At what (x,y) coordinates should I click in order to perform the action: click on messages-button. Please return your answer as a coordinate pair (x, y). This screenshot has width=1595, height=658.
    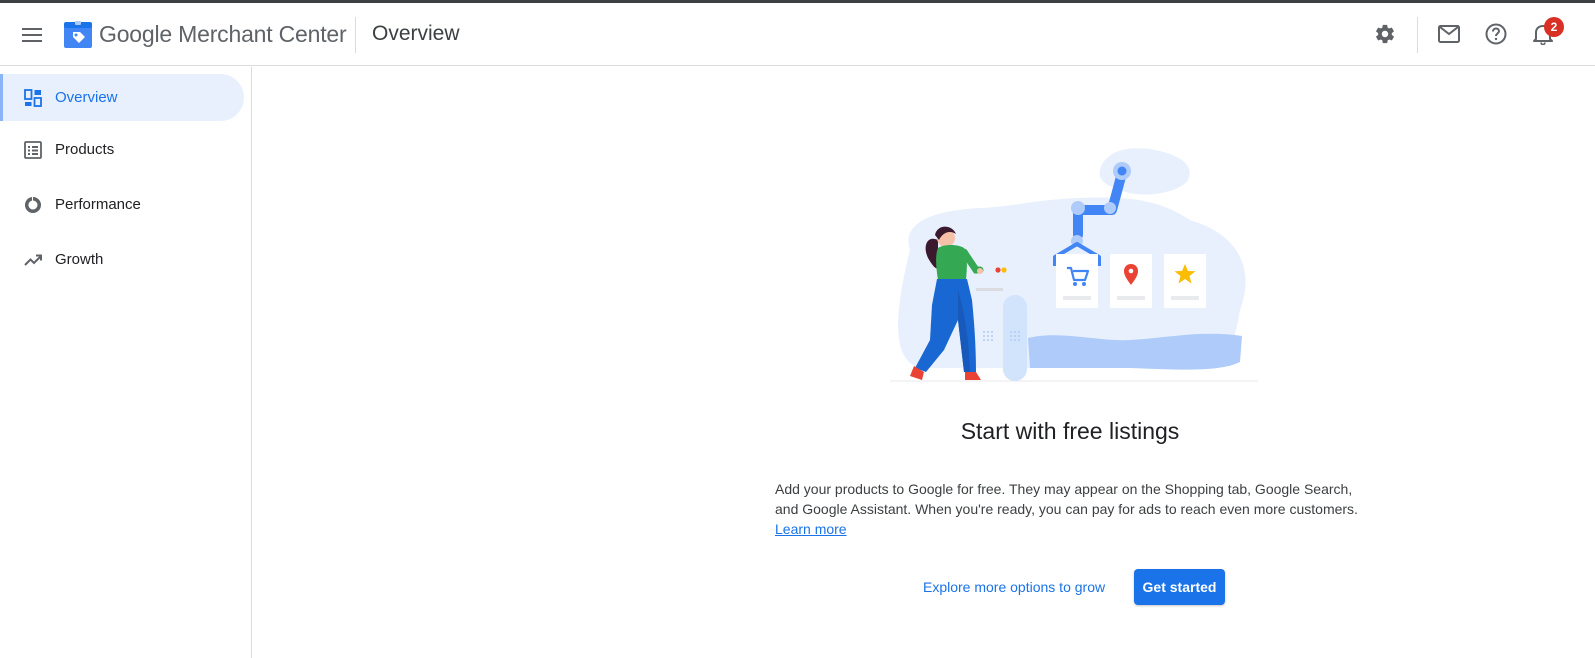
    Looking at the image, I should click on (1449, 34).